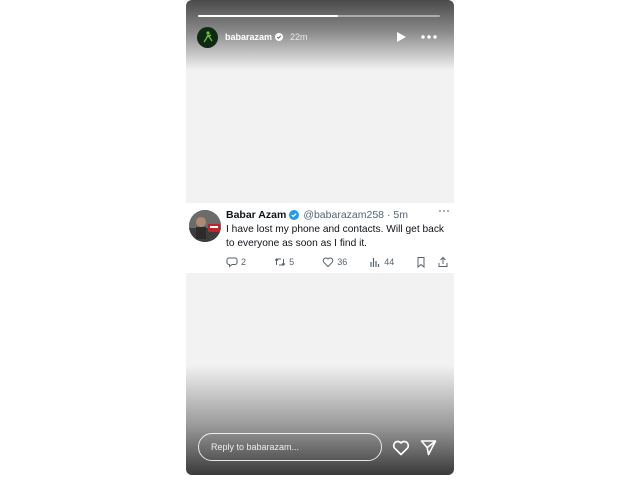  What do you see at coordinates (355, 215) in the screenshot?
I see `tweet-handle-time: @babarazam258 · 5m` at bounding box center [355, 215].